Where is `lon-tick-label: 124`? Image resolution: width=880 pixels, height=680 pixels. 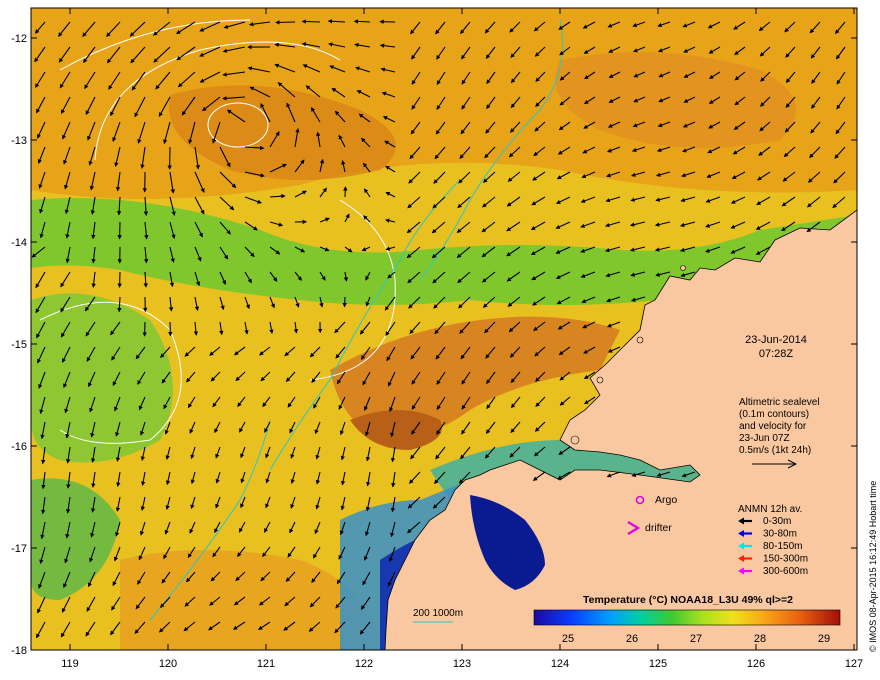
lon-tick-label: 124 is located at coordinates (560, 664).